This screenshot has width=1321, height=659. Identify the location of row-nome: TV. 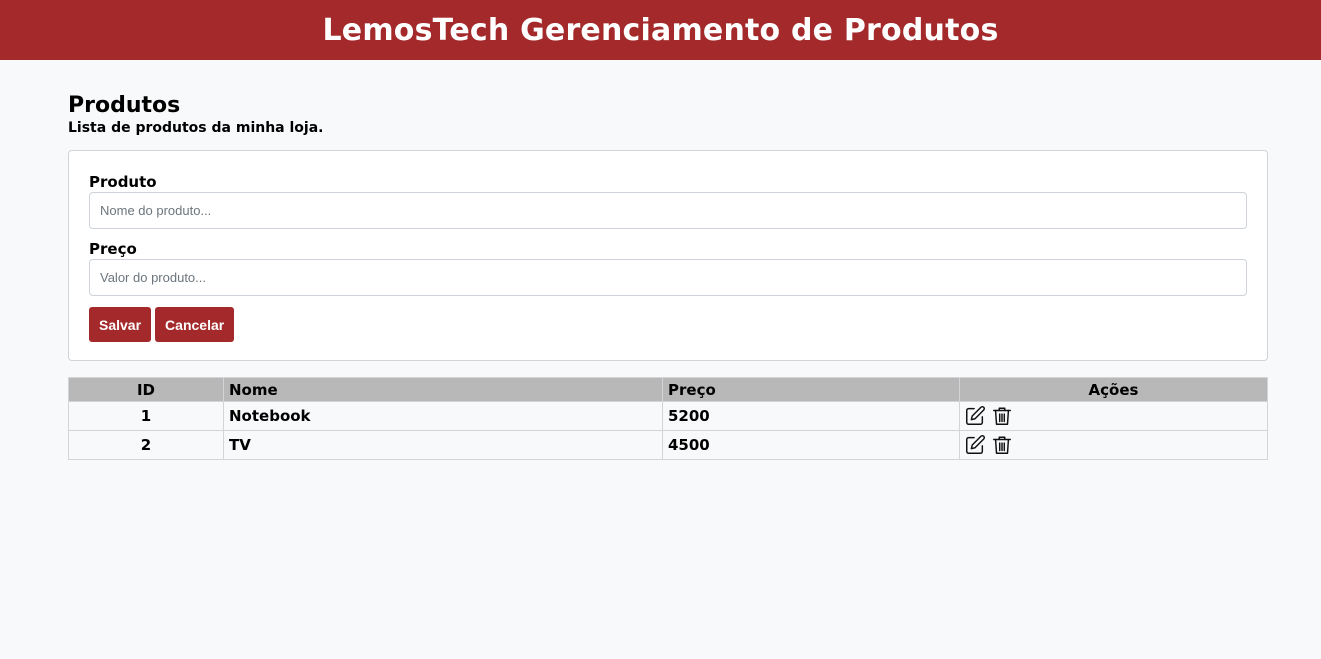
(443, 445).